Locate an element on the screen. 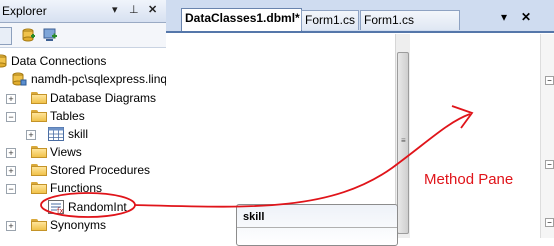 The image size is (554, 246). right-edge-panel: − − − is located at coordinates (547, 136).